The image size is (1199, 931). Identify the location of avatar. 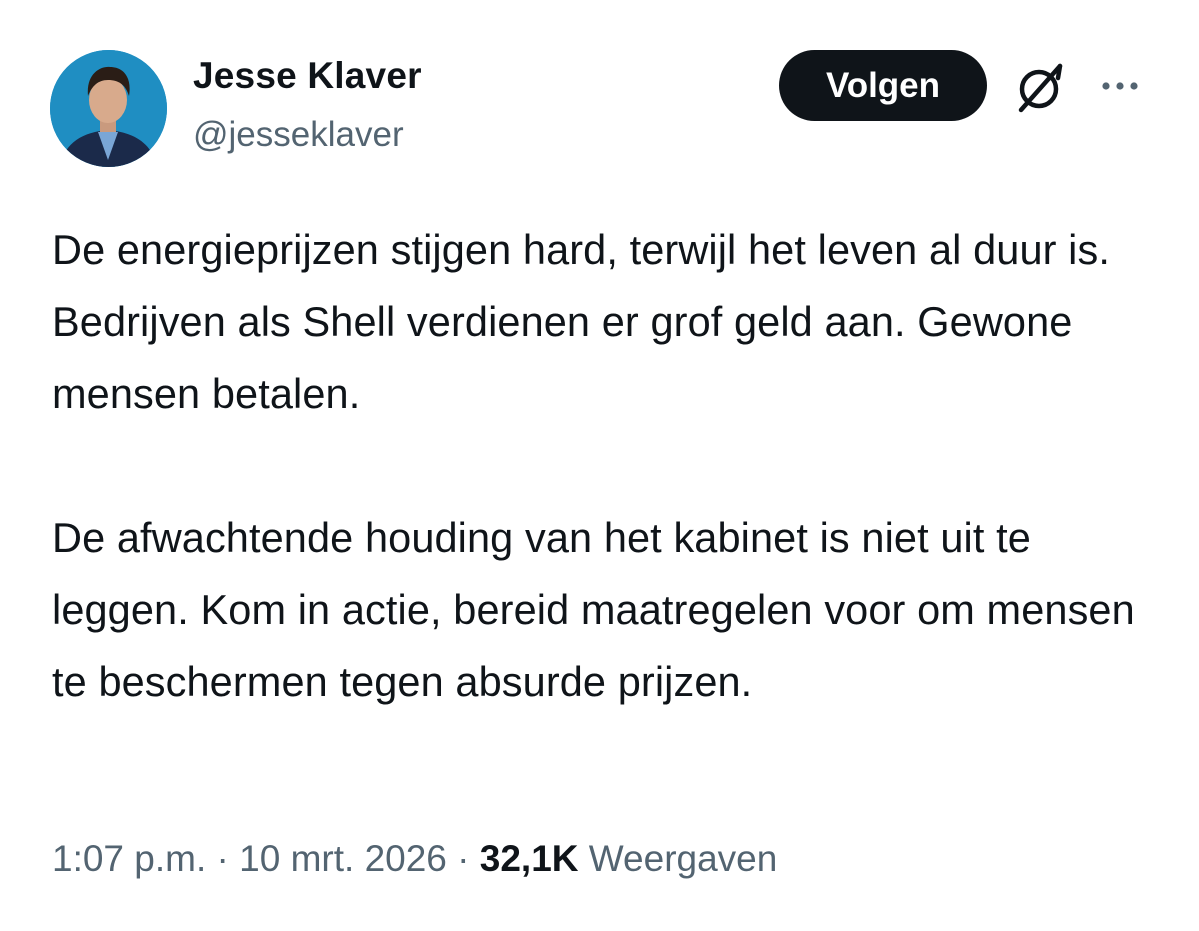
(108, 108).